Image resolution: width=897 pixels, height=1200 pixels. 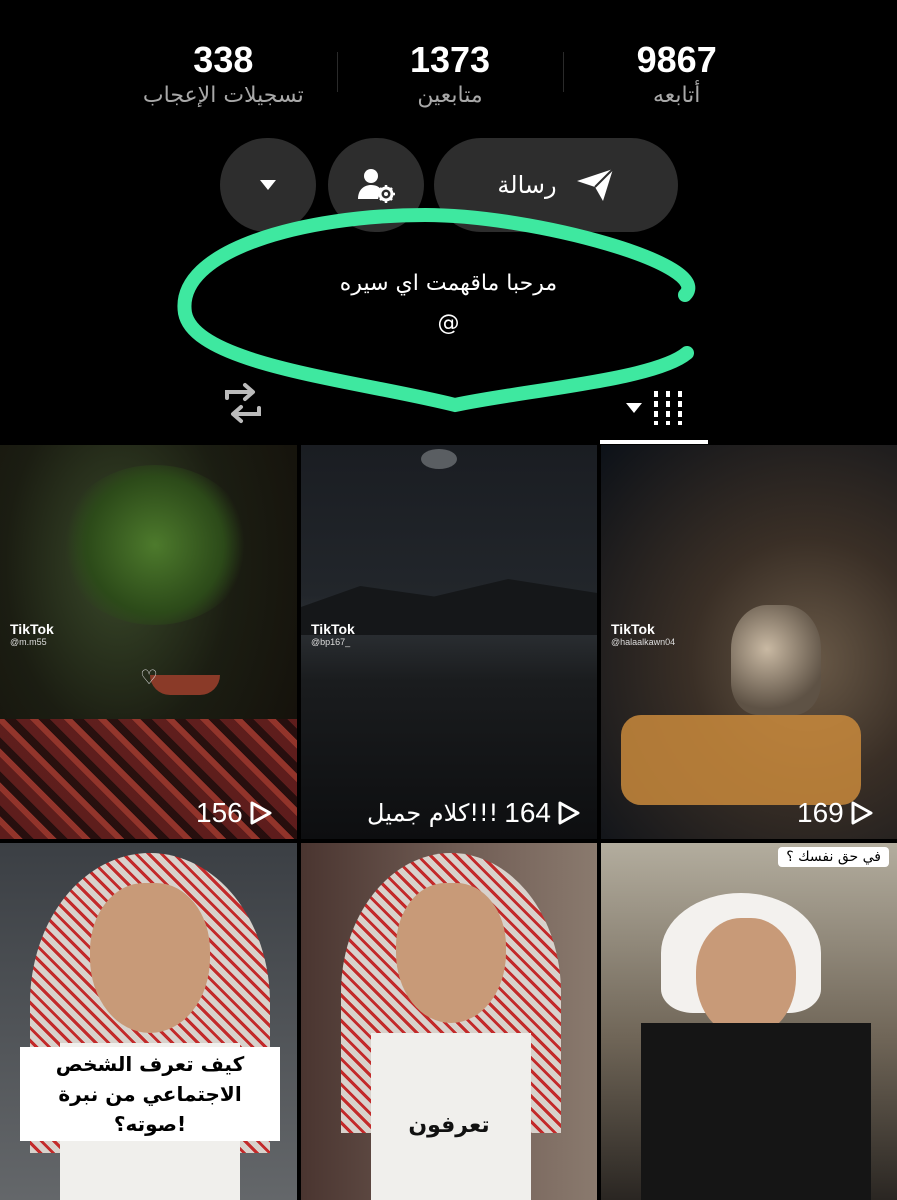 I want to click on moon-image, so click(x=439, y=459).